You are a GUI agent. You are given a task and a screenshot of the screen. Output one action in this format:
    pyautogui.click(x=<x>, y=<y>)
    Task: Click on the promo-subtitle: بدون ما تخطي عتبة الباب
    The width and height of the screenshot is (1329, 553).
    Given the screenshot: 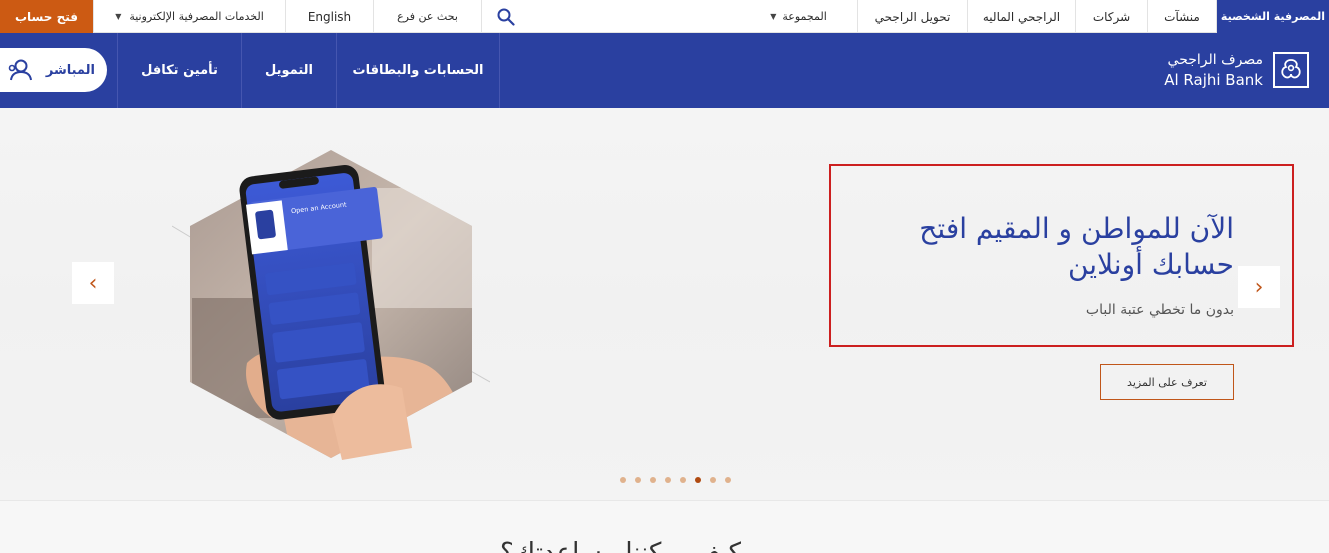 What is the action you would take?
    pyautogui.click(x=1159, y=310)
    